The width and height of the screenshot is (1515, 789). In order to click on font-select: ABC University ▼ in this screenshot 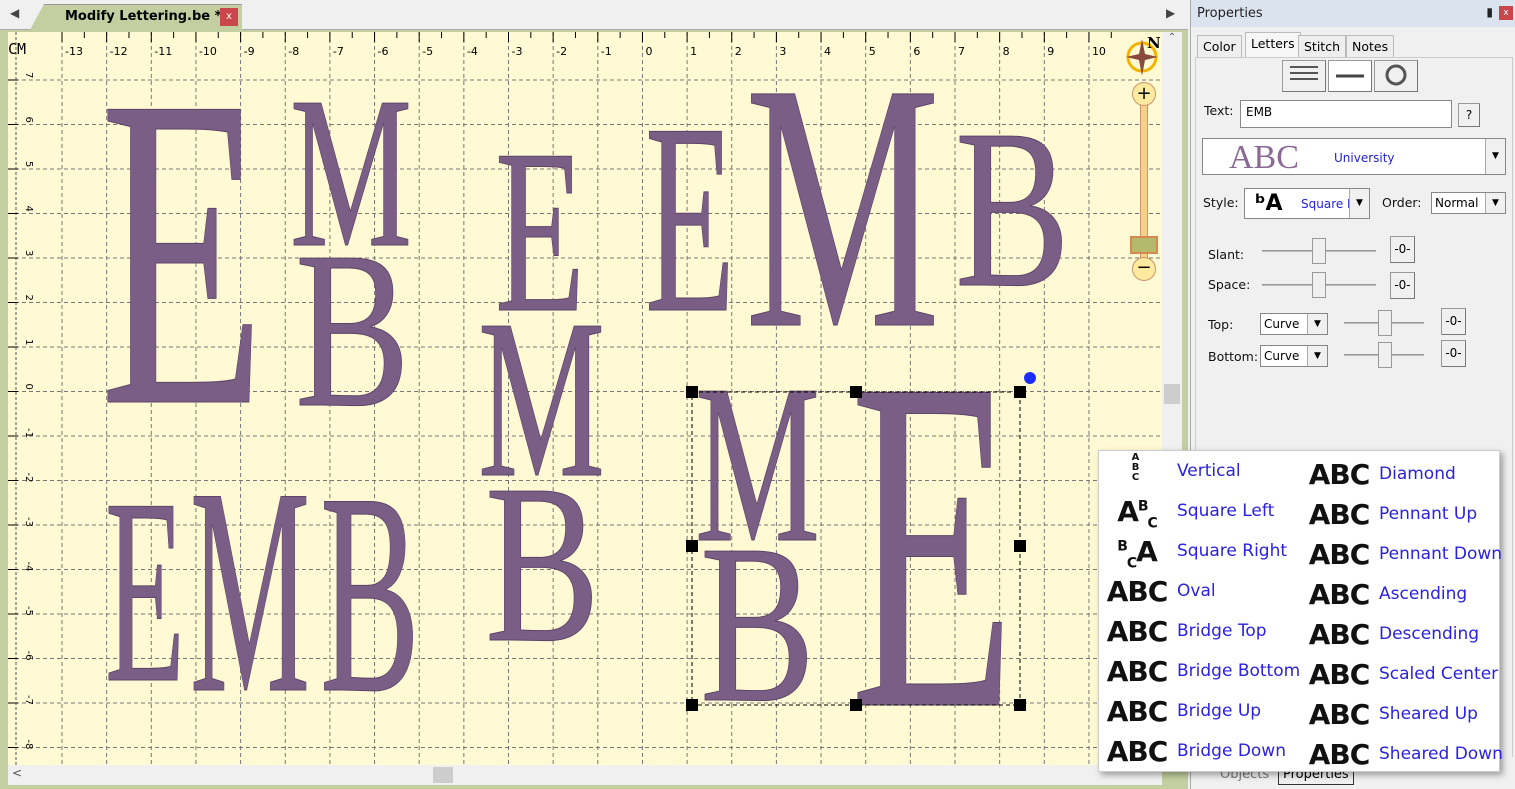, I will do `click(1354, 157)`.